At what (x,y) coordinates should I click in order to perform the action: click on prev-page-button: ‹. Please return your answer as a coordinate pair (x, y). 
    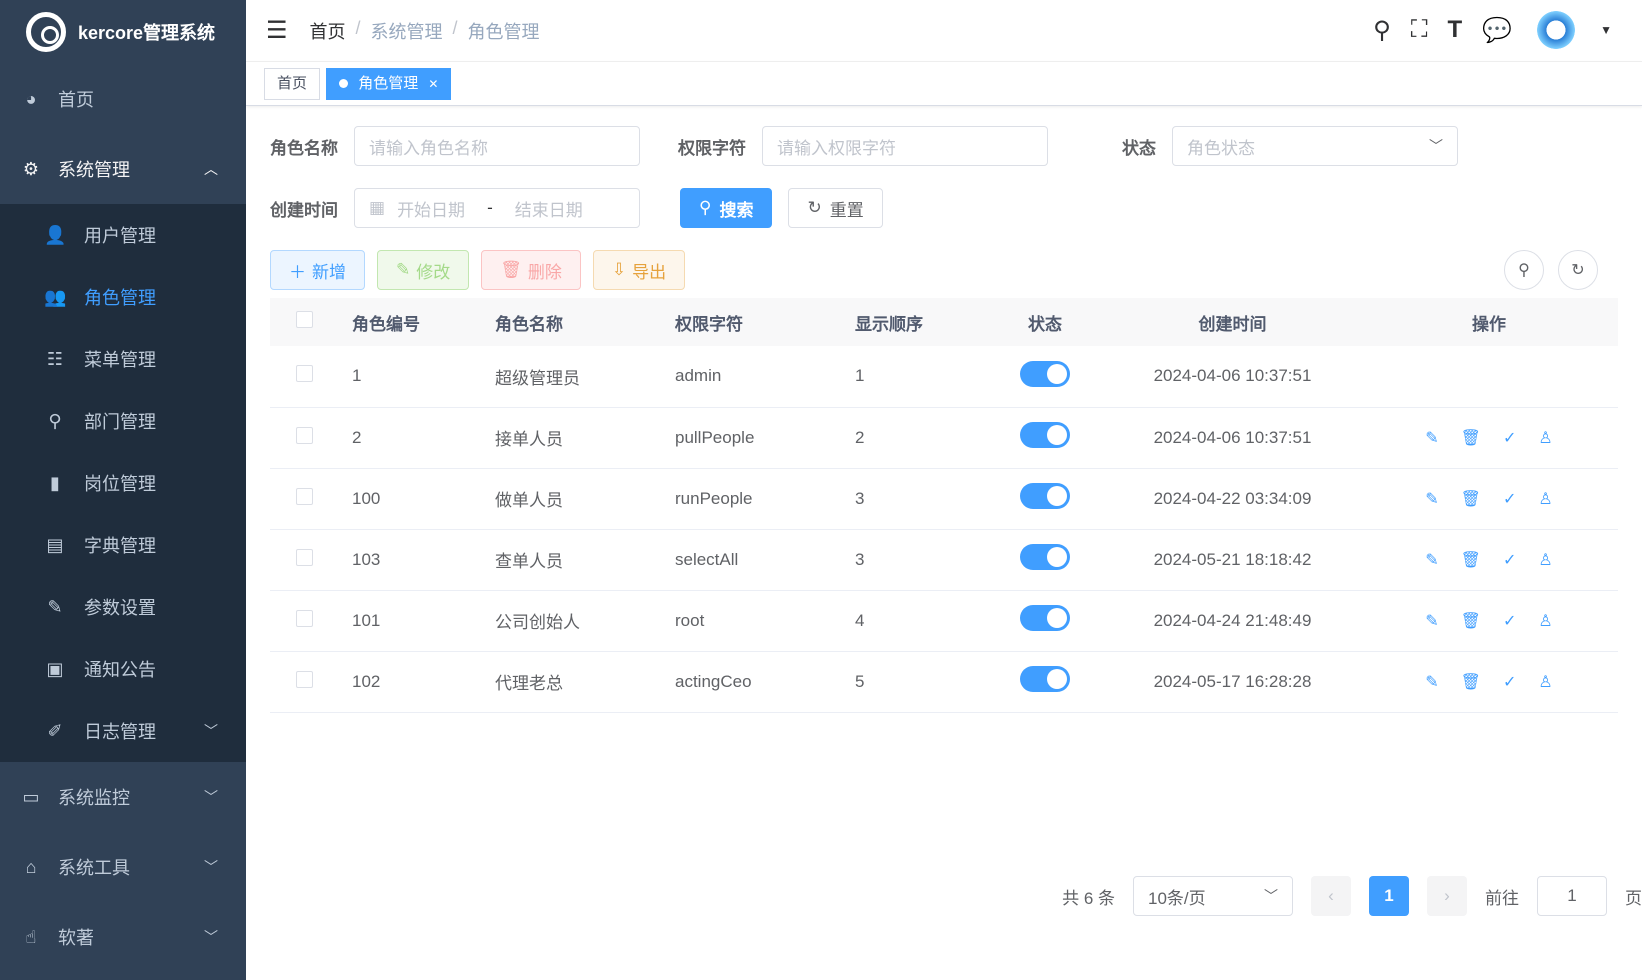
    Looking at the image, I should click on (1331, 896).